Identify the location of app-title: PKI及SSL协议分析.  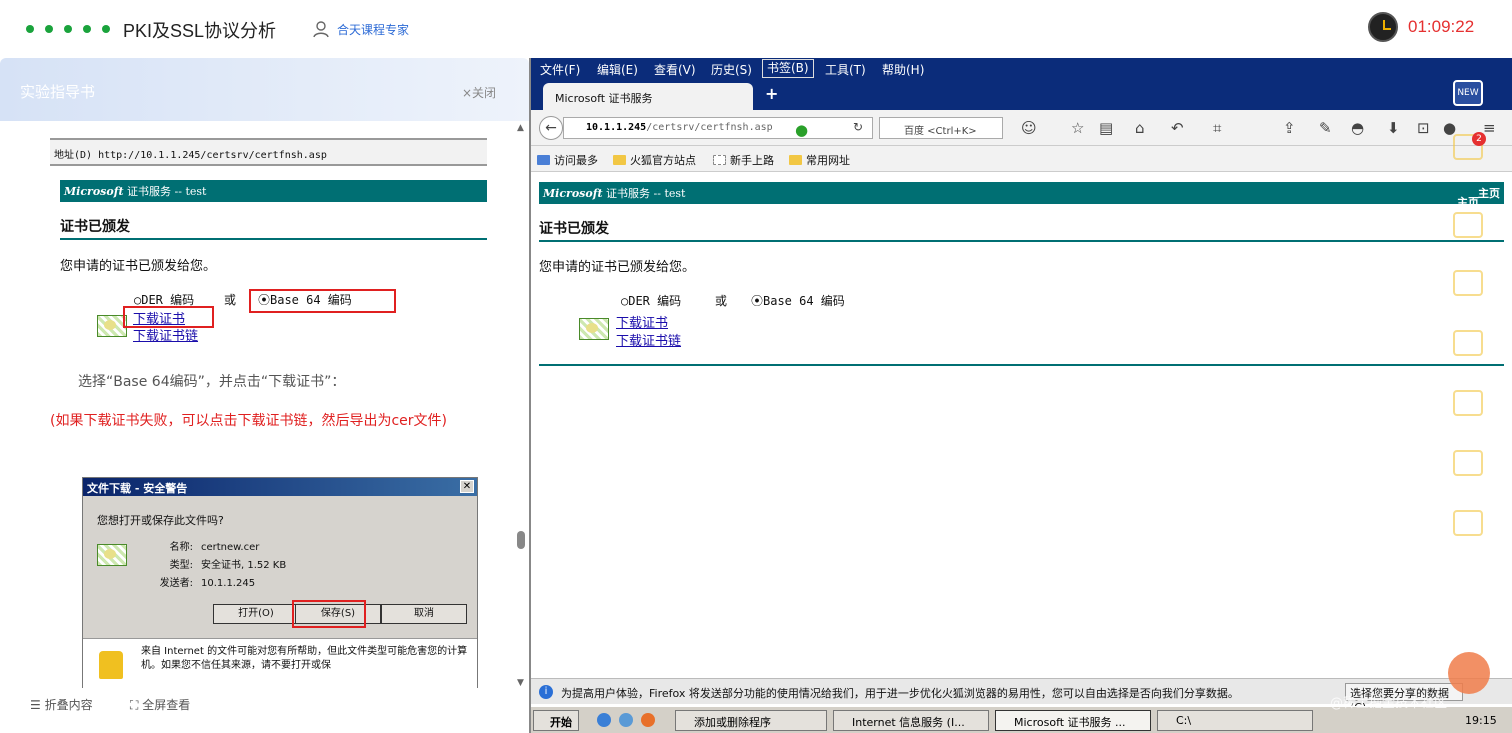
(200, 31).